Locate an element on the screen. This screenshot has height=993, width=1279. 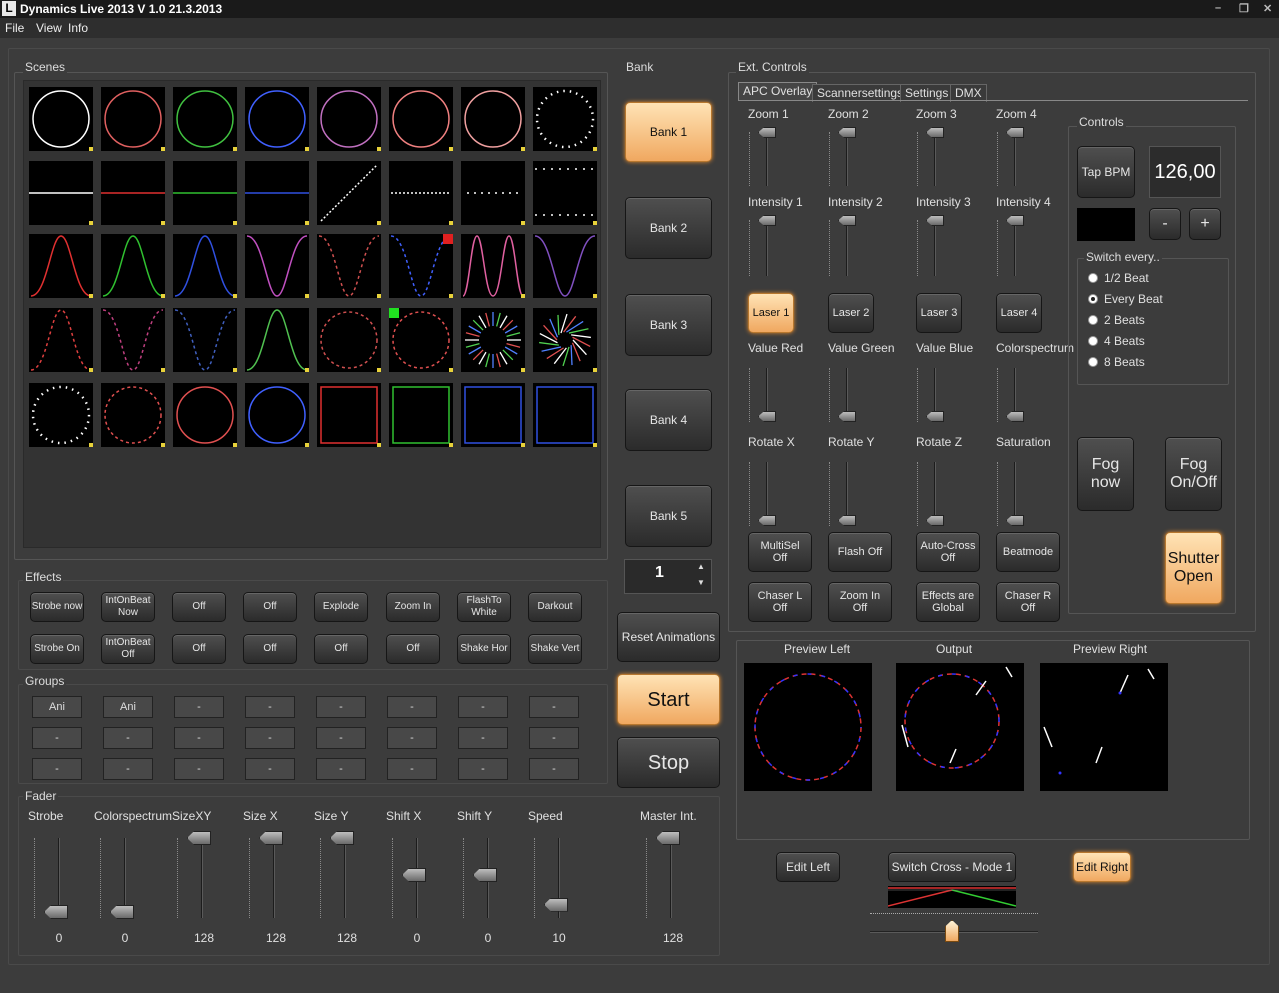
effect-button: Zoom In is located at coordinates (413, 607).